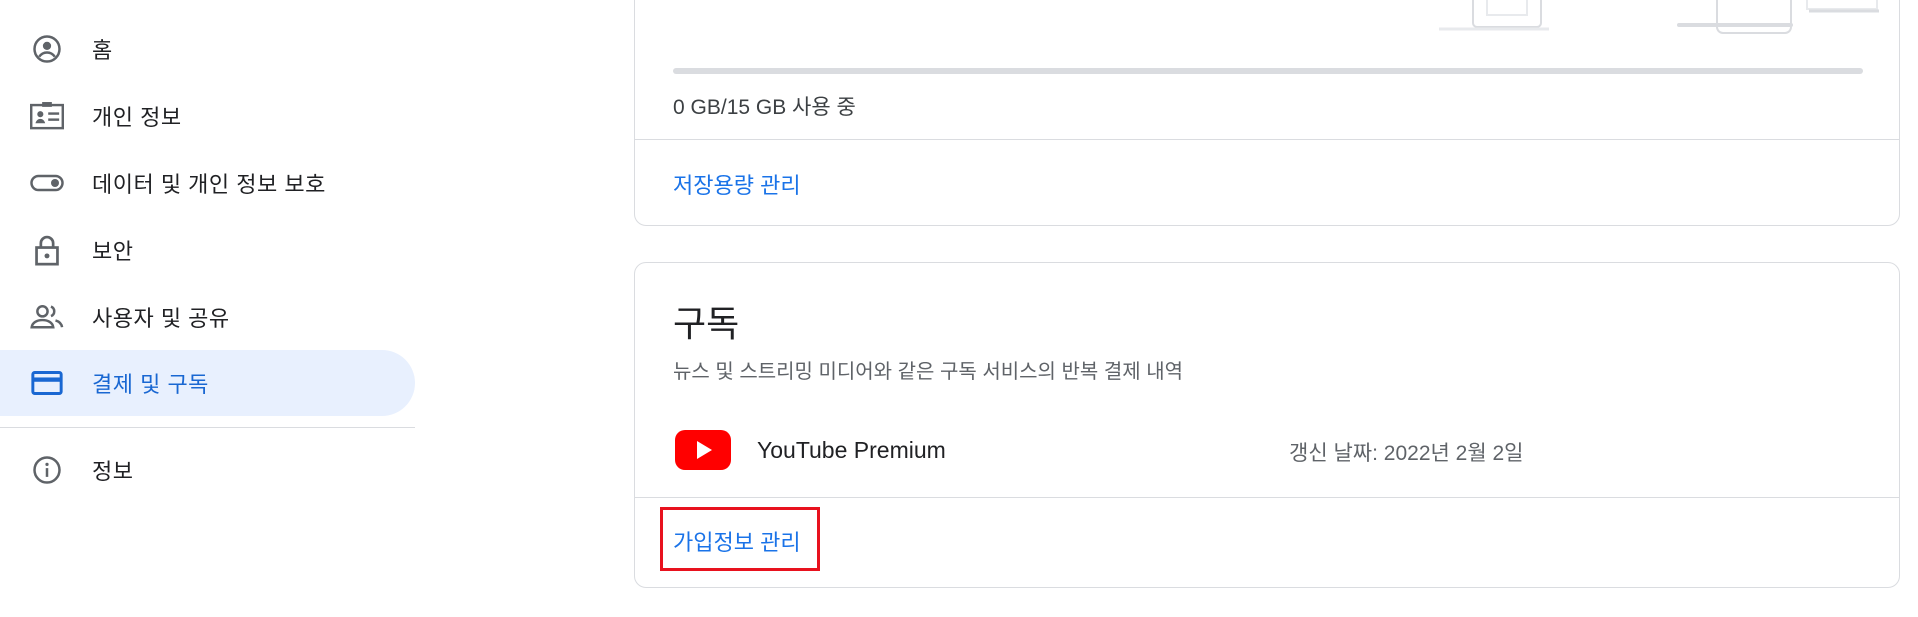 The width and height of the screenshot is (1918, 617). Describe the element at coordinates (113, 251) in the screenshot. I see `sidebar-item-label: 보안` at that location.